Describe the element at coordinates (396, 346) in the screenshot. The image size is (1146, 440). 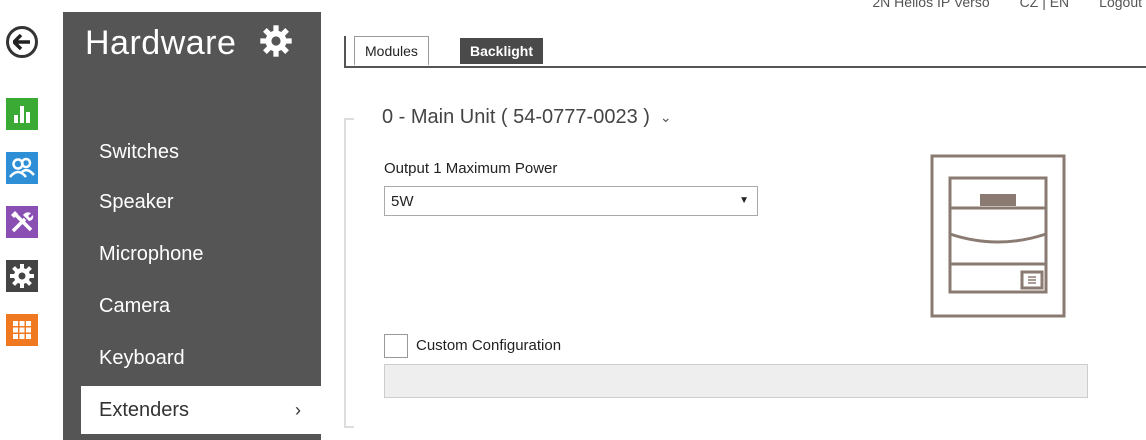
I see `custom-configuration-checkbox` at that location.